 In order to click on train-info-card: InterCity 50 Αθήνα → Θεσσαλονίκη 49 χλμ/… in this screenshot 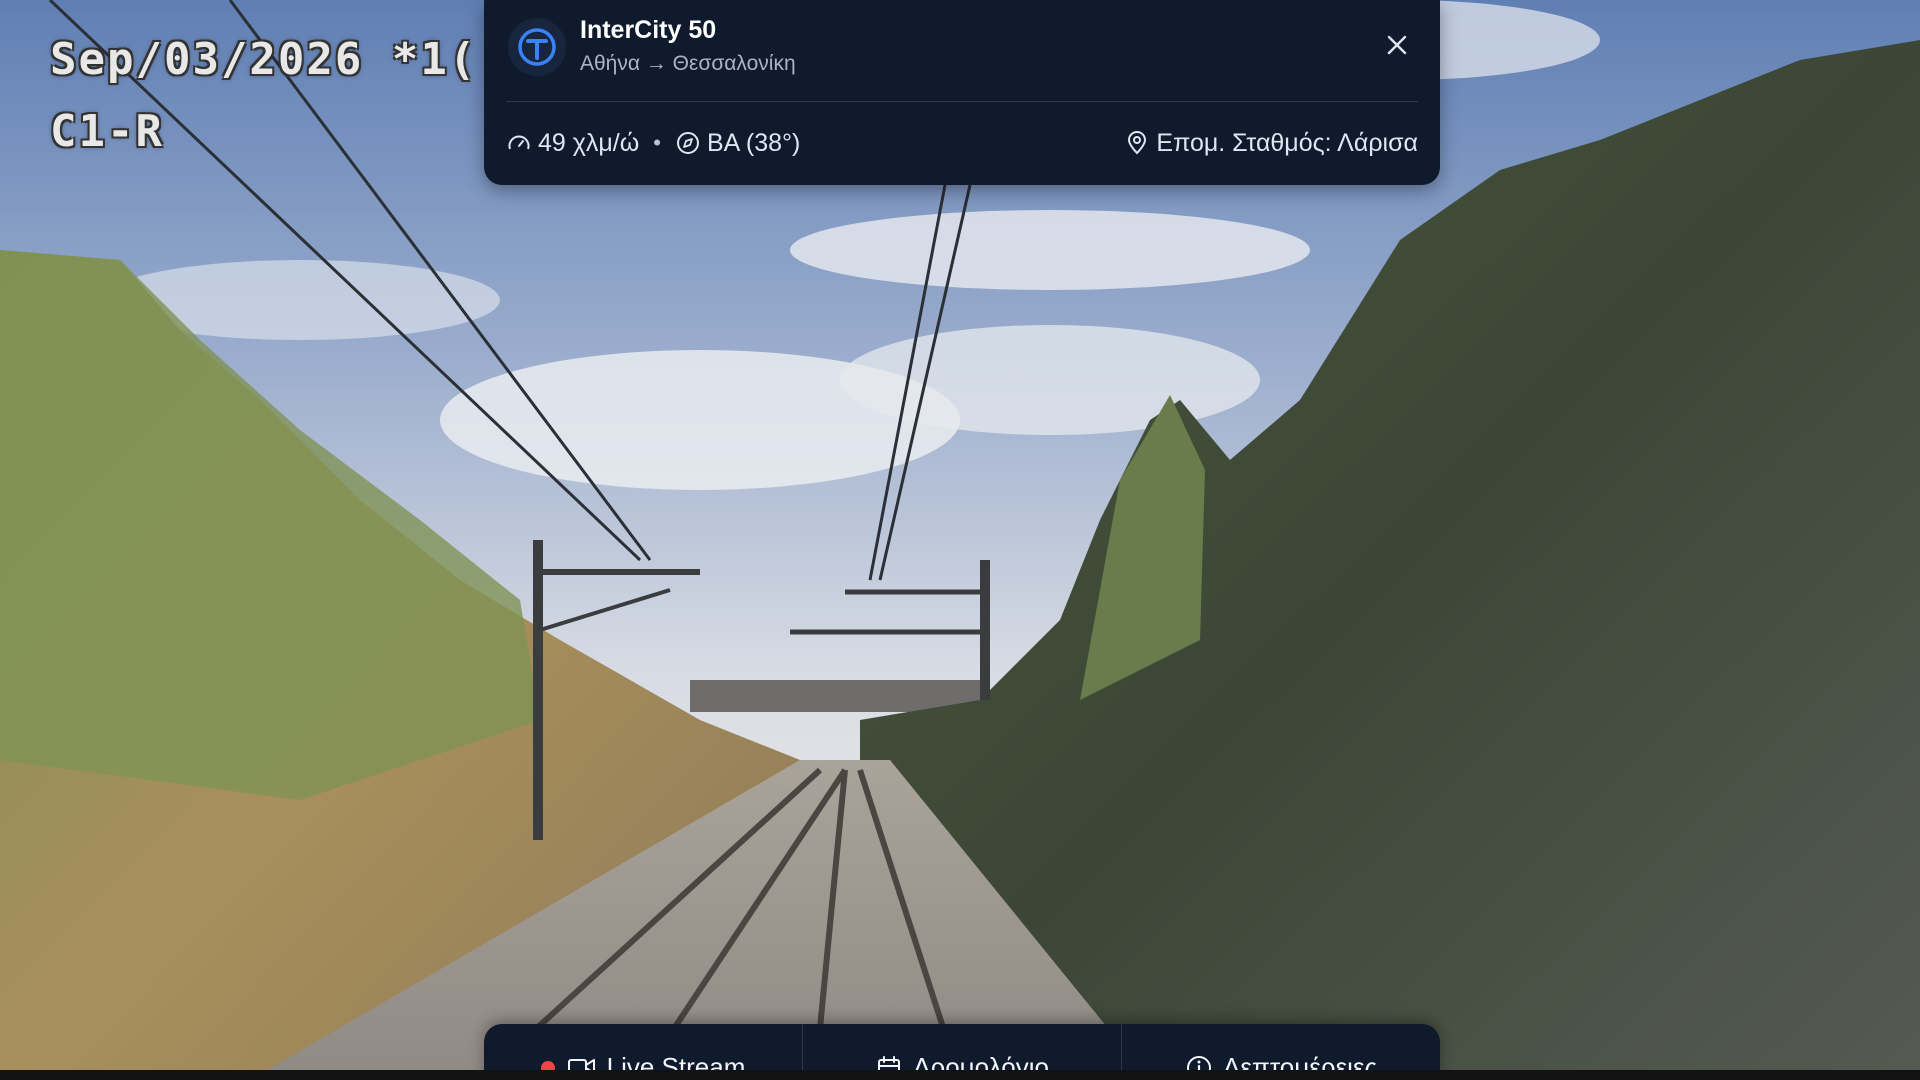, I will do `click(962, 92)`.